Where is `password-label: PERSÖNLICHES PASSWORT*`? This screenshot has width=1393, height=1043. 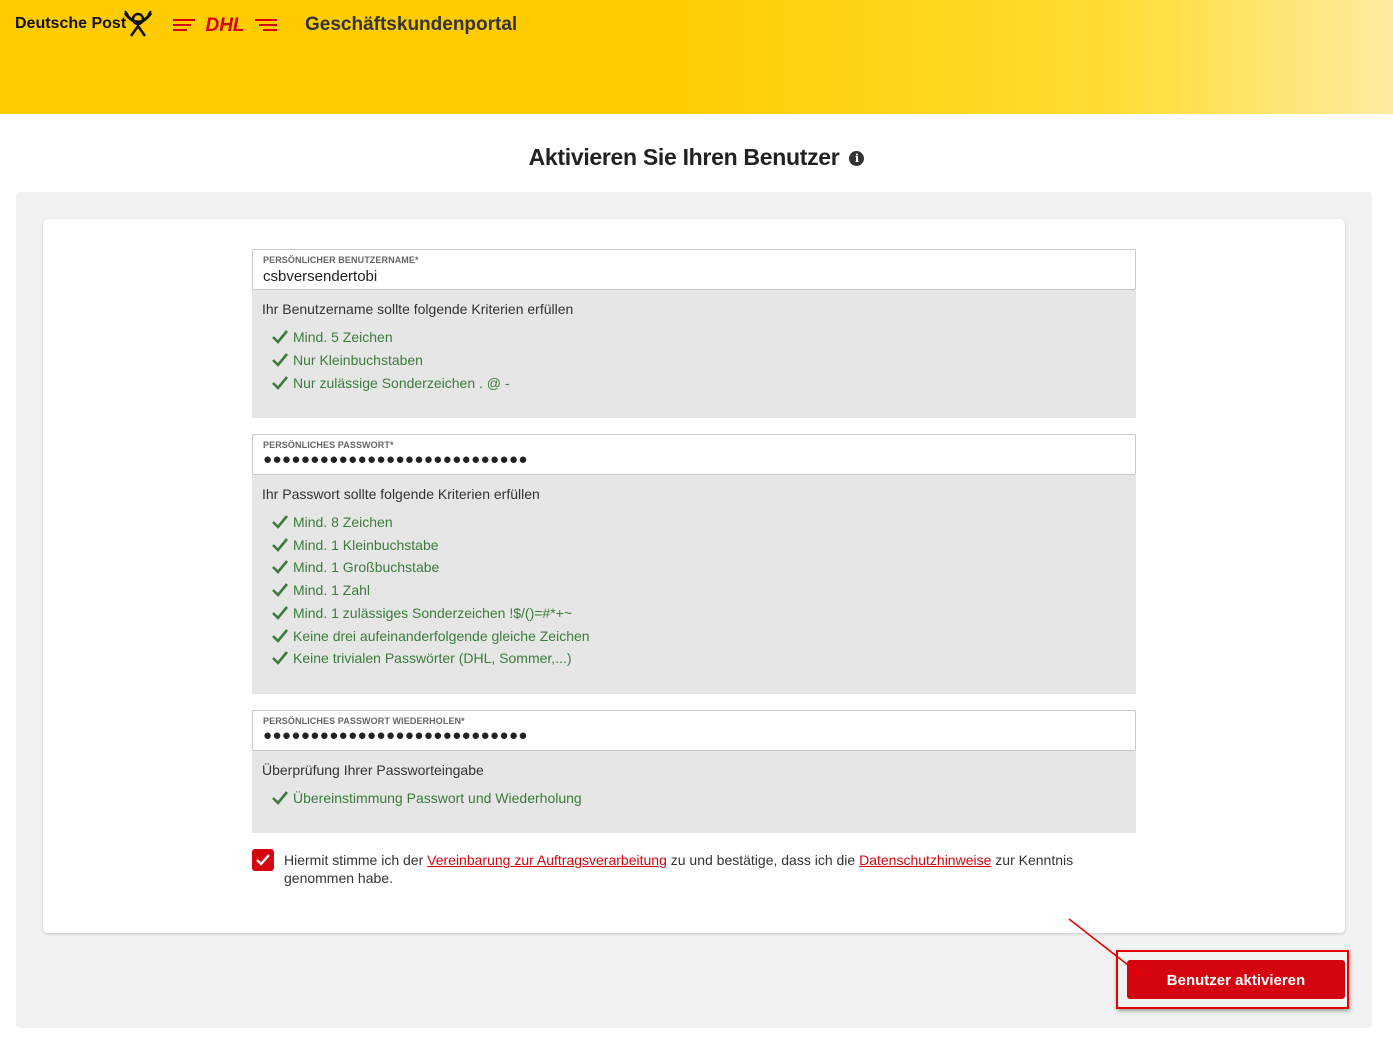 password-label: PERSÖNLICHES PASSWORT* is located at coordinates (328, 445).